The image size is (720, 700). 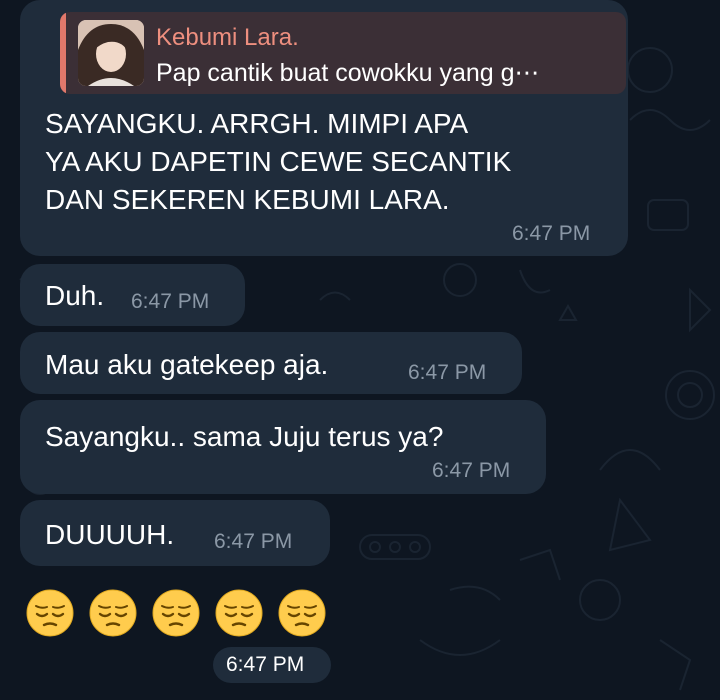 I want to click on message-text: DUUUUH., so click(x=110, y=534).